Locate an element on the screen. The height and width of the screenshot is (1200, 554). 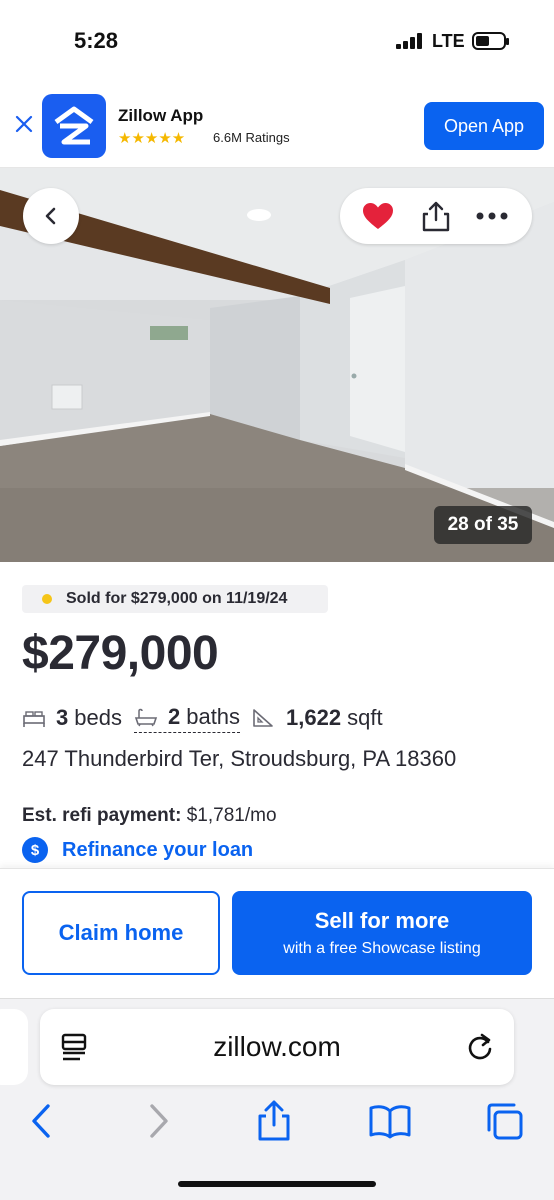
beds-value: 3 is located at coordinates (62, 717).